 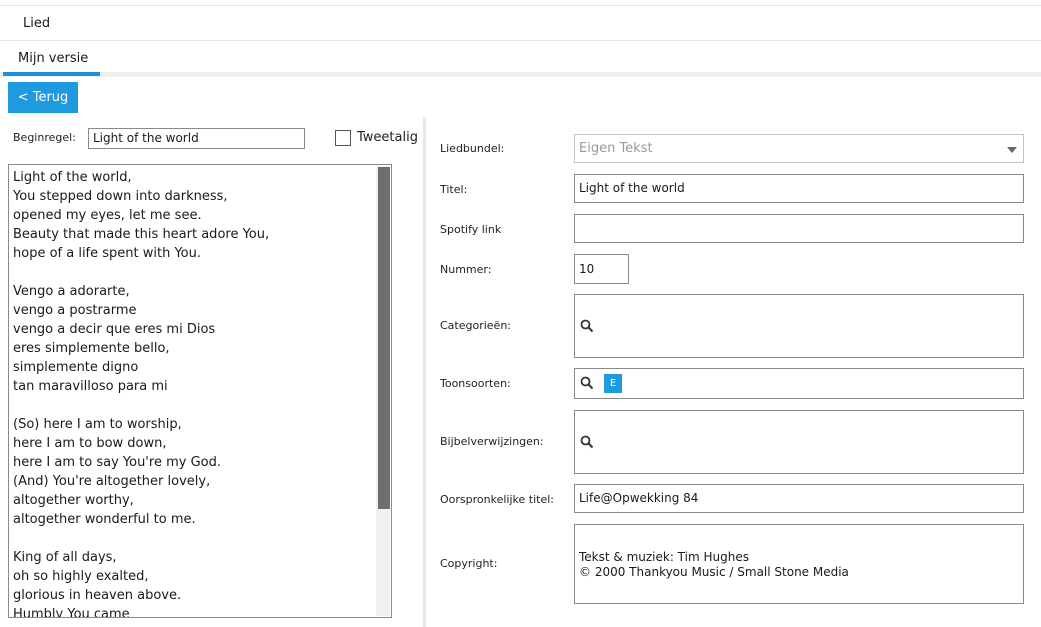 What do you see at coordinates (520, 59) in the screenshot?
I see `tab-bar: Mijn versie` at bounding box center [520, 59].